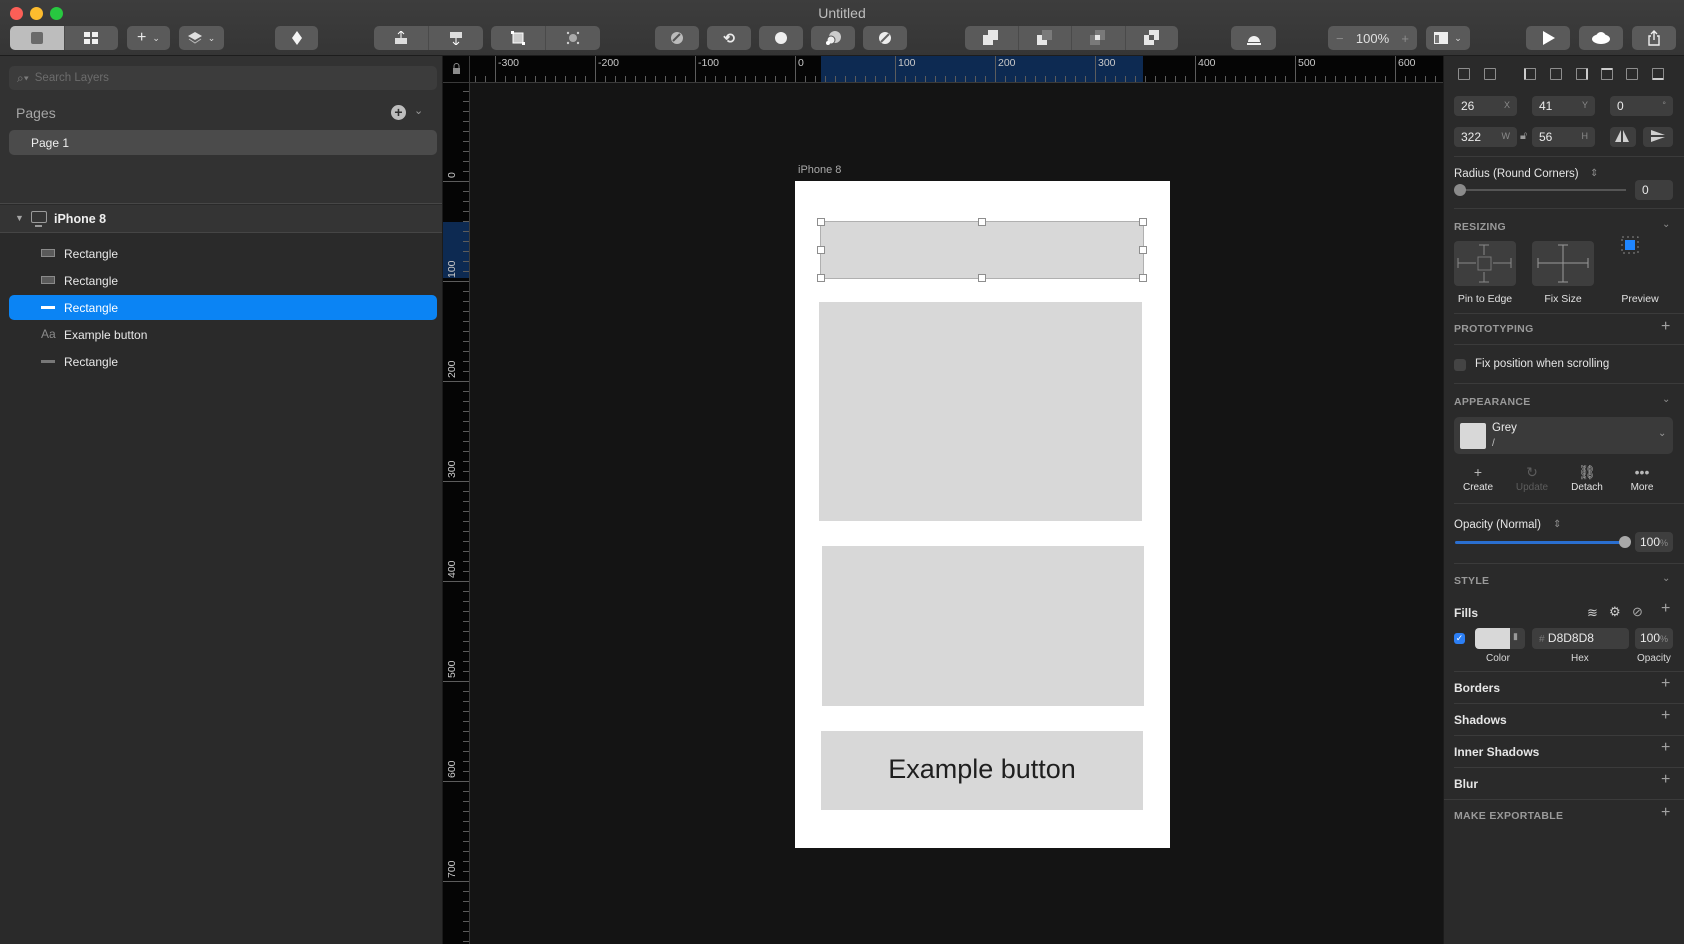 The height and width of the screenshot is (944, 1684). I want to click on rectangle-shape-selected, so click(982, 250).